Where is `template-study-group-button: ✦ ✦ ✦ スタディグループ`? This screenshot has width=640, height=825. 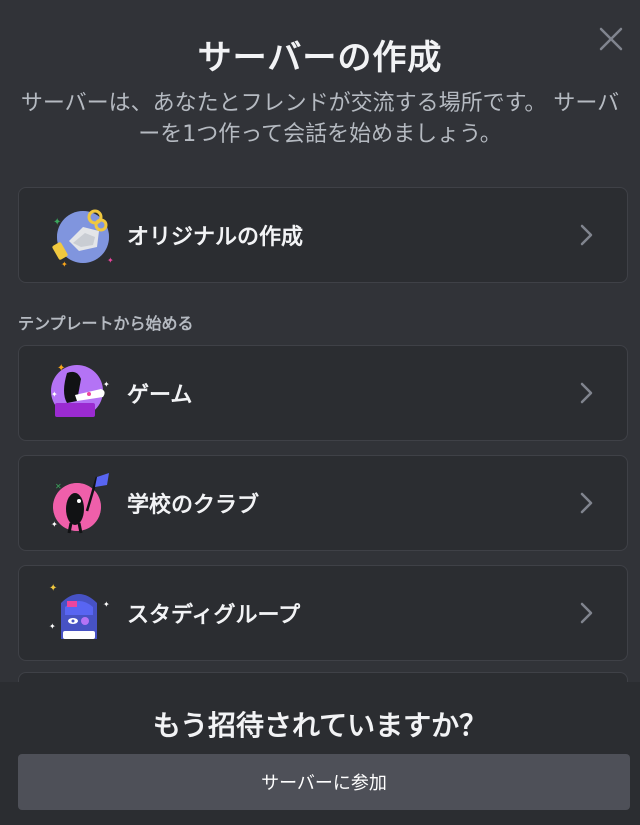 template-study-group-button: ✦ ✦ ✦ スタディグループ is located at coordinates (323, 613).